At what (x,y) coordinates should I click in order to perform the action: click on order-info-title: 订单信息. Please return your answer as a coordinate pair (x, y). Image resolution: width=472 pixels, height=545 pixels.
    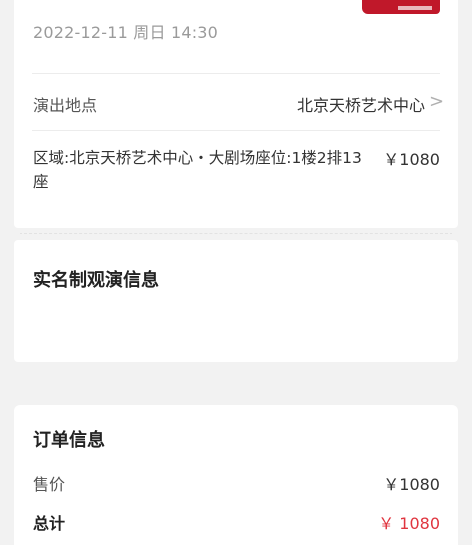
    Looking at the image, I should click on (69, 440).